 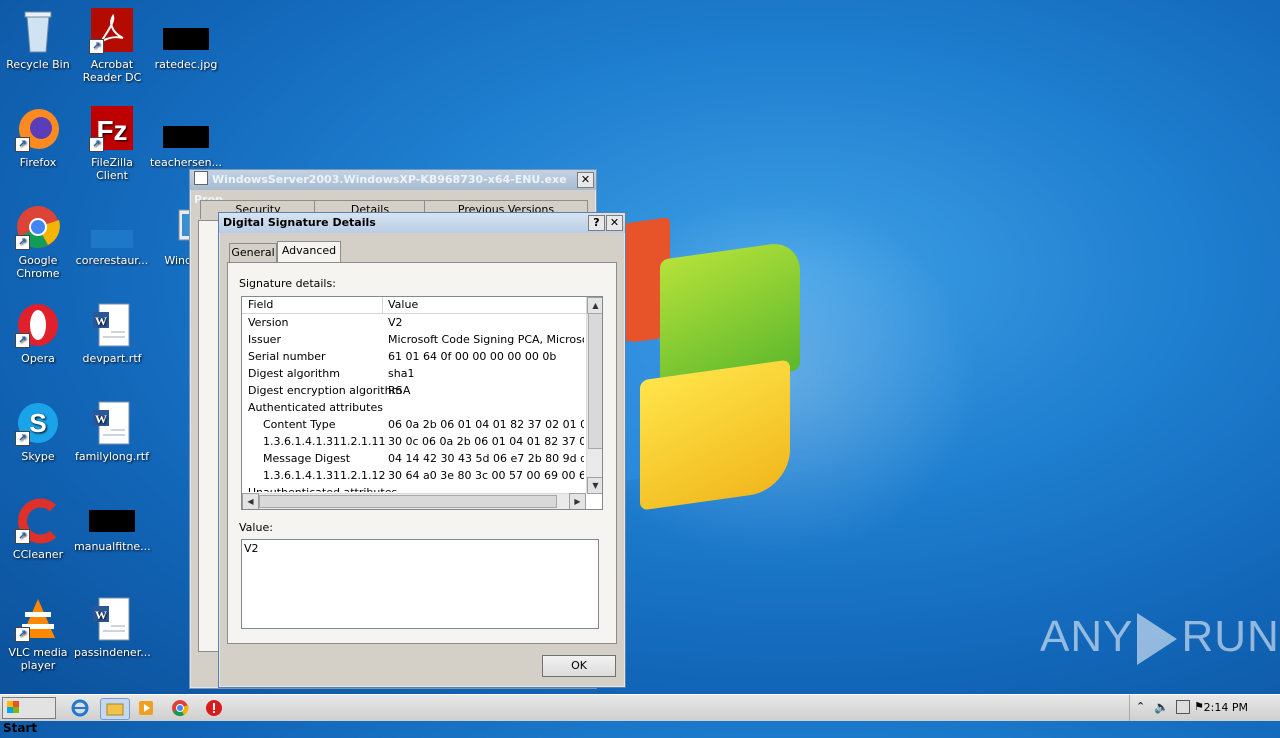 What do you see at coordinates (1140, 706) in the screenshot?
I see `chevron-up-icon: ⌃` at bounding box center [1140, 706].